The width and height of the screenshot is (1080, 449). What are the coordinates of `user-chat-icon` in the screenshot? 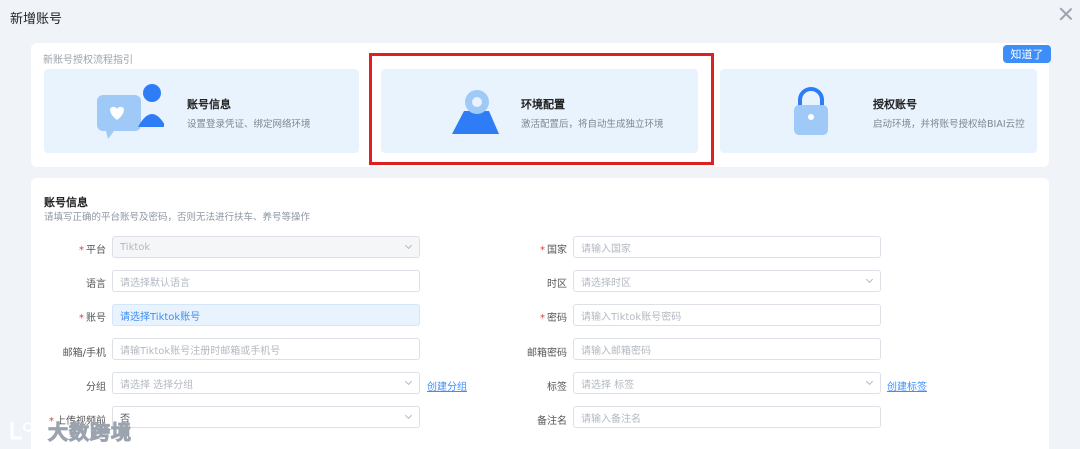 It's located at (130, 111).